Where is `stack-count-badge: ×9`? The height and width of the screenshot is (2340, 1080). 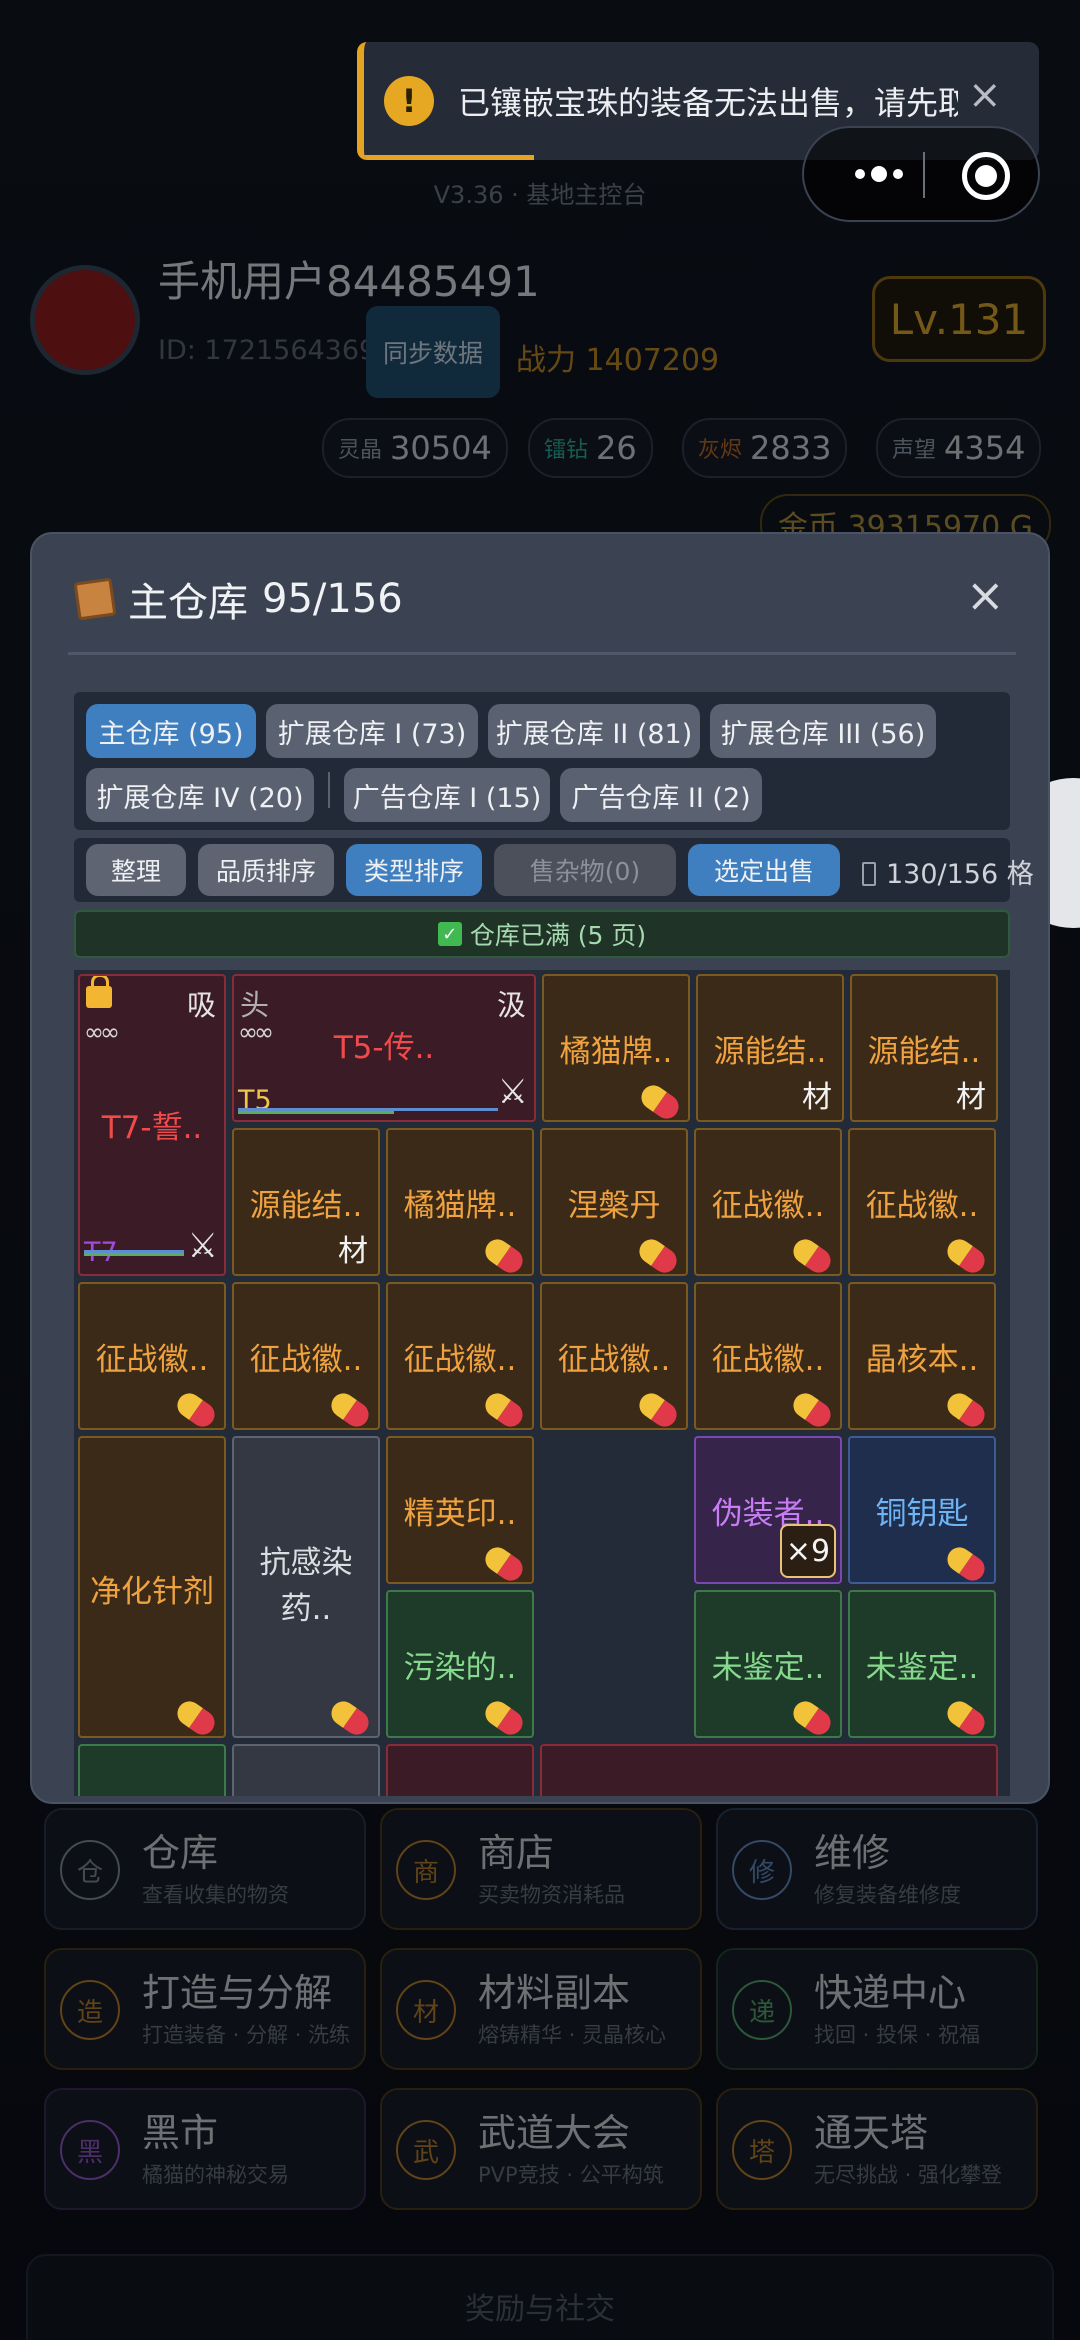
stack-count-badge: ×9 is located at coordinates (808, 1551).